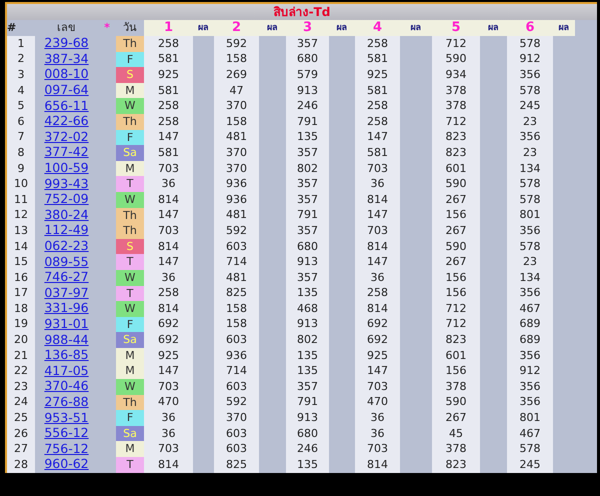  Describe the element at coordinates (66, 120) in the screenshot. I see `number-link: 422-66` at that location.